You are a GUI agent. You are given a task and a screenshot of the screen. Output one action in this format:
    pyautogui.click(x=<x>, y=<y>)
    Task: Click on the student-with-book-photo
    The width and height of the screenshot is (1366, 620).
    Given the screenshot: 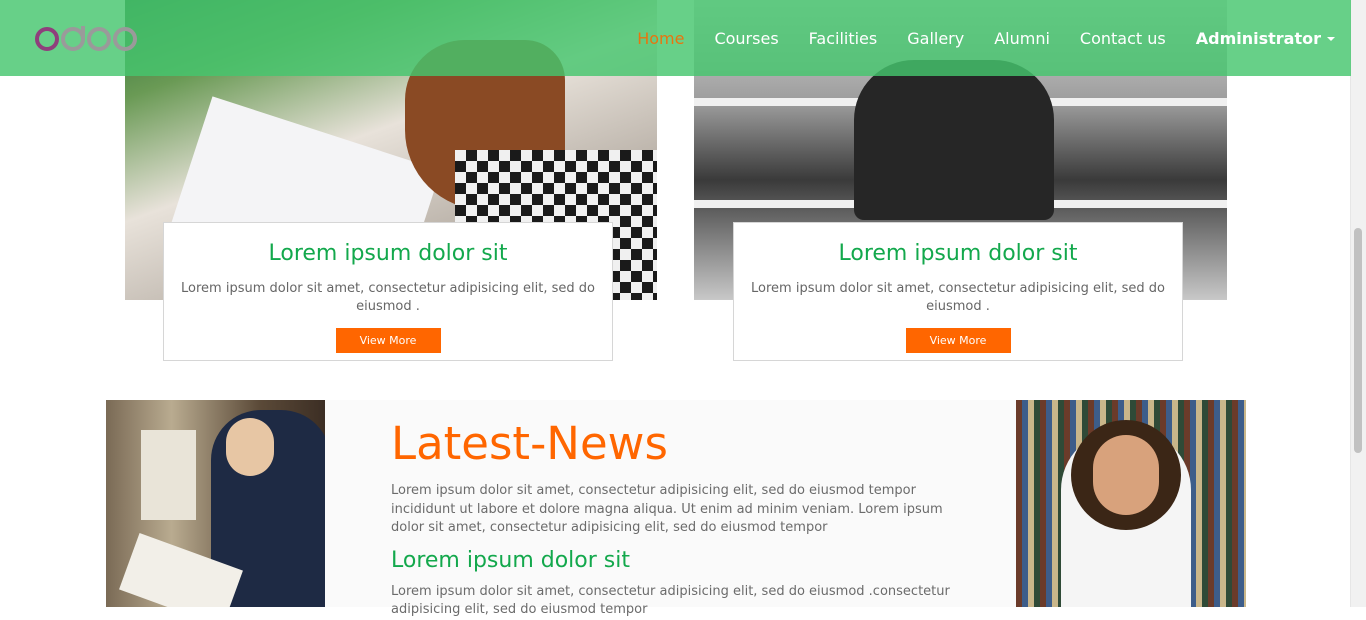 What is the action you would take?
    pyautogui.click(x=215, y=503)
    